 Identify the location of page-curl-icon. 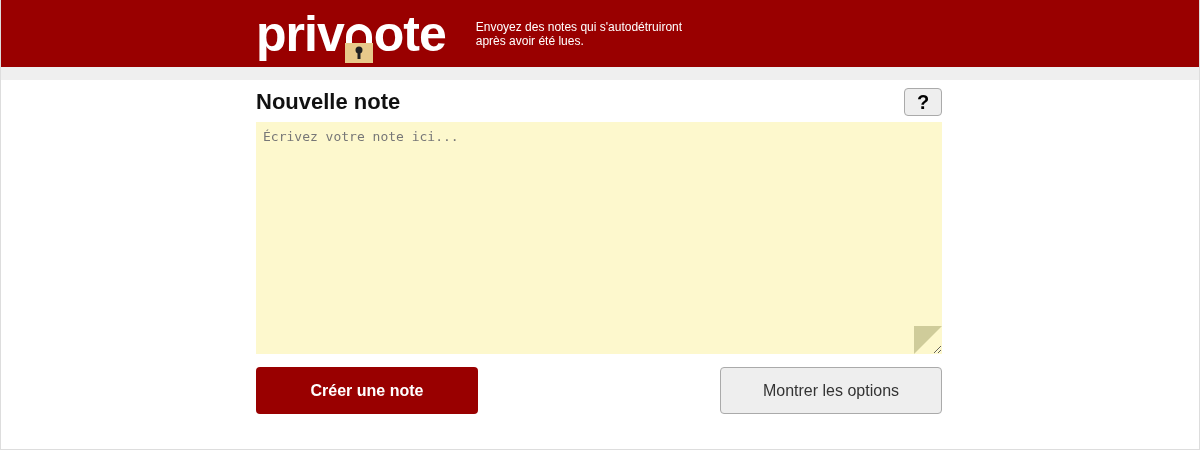
(928, 340).